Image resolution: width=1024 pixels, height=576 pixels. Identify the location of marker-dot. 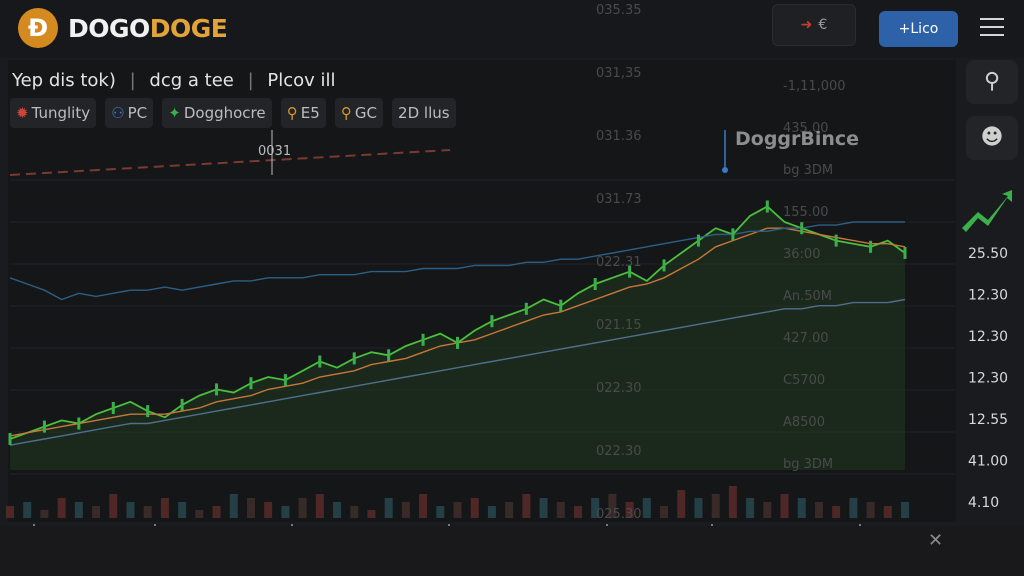
(725, 170).